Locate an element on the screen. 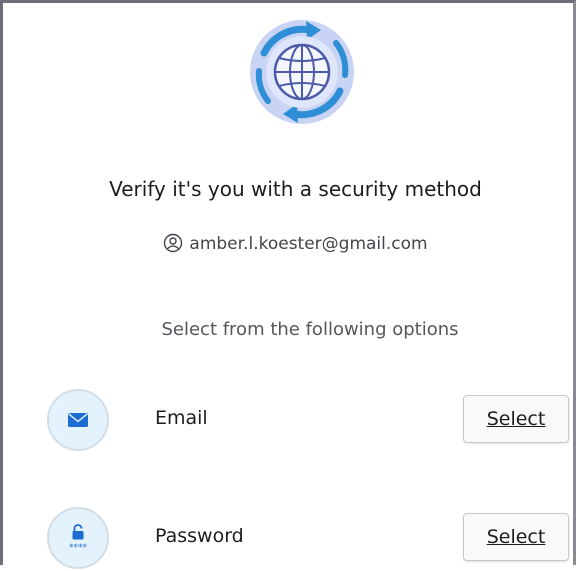  options-intro: Select from the following options is located at coordinates (310, 329).